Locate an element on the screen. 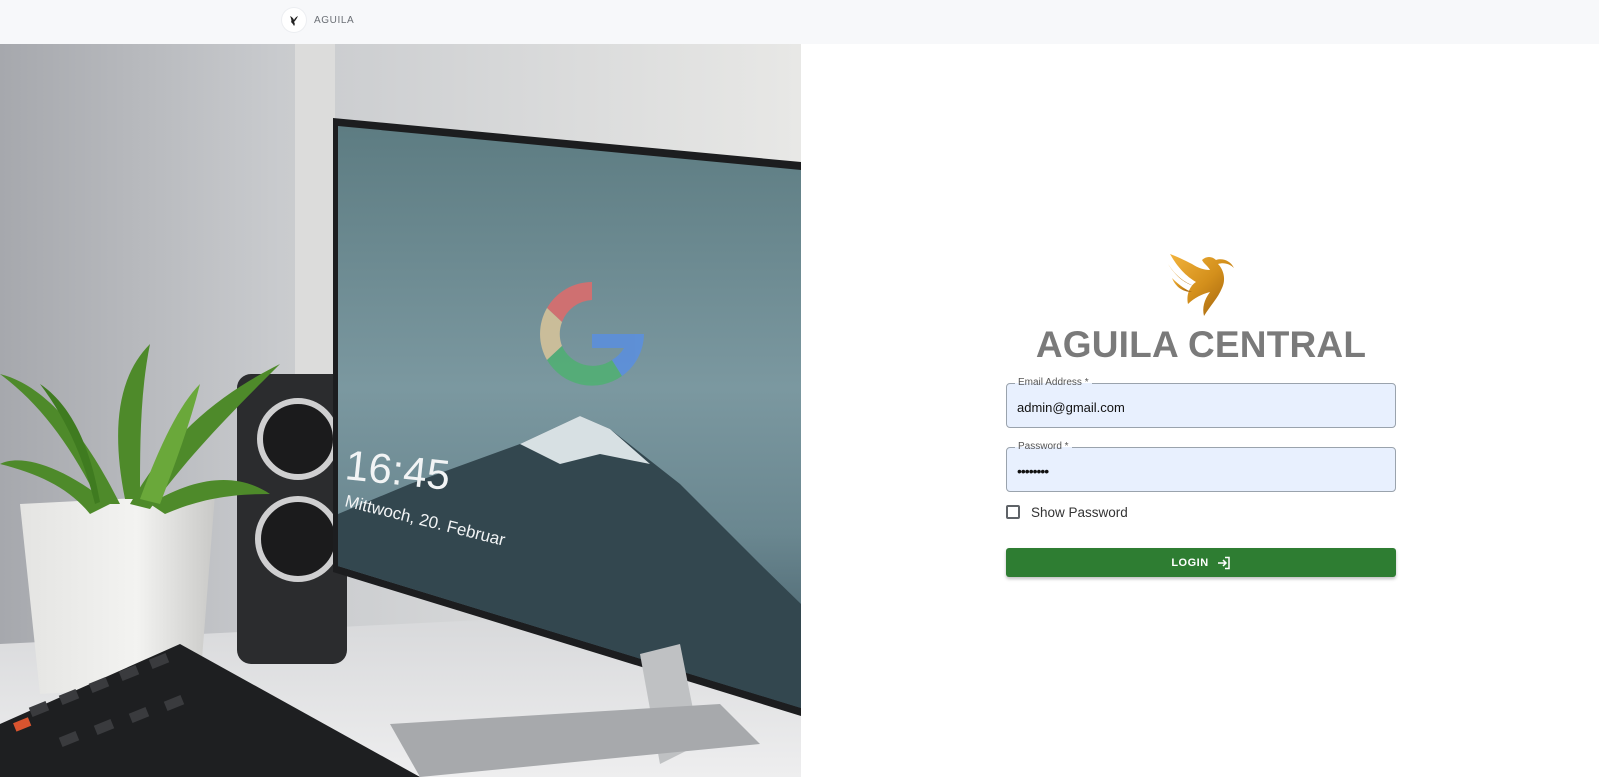  eagle-icon is located at coordinates (294, 20).